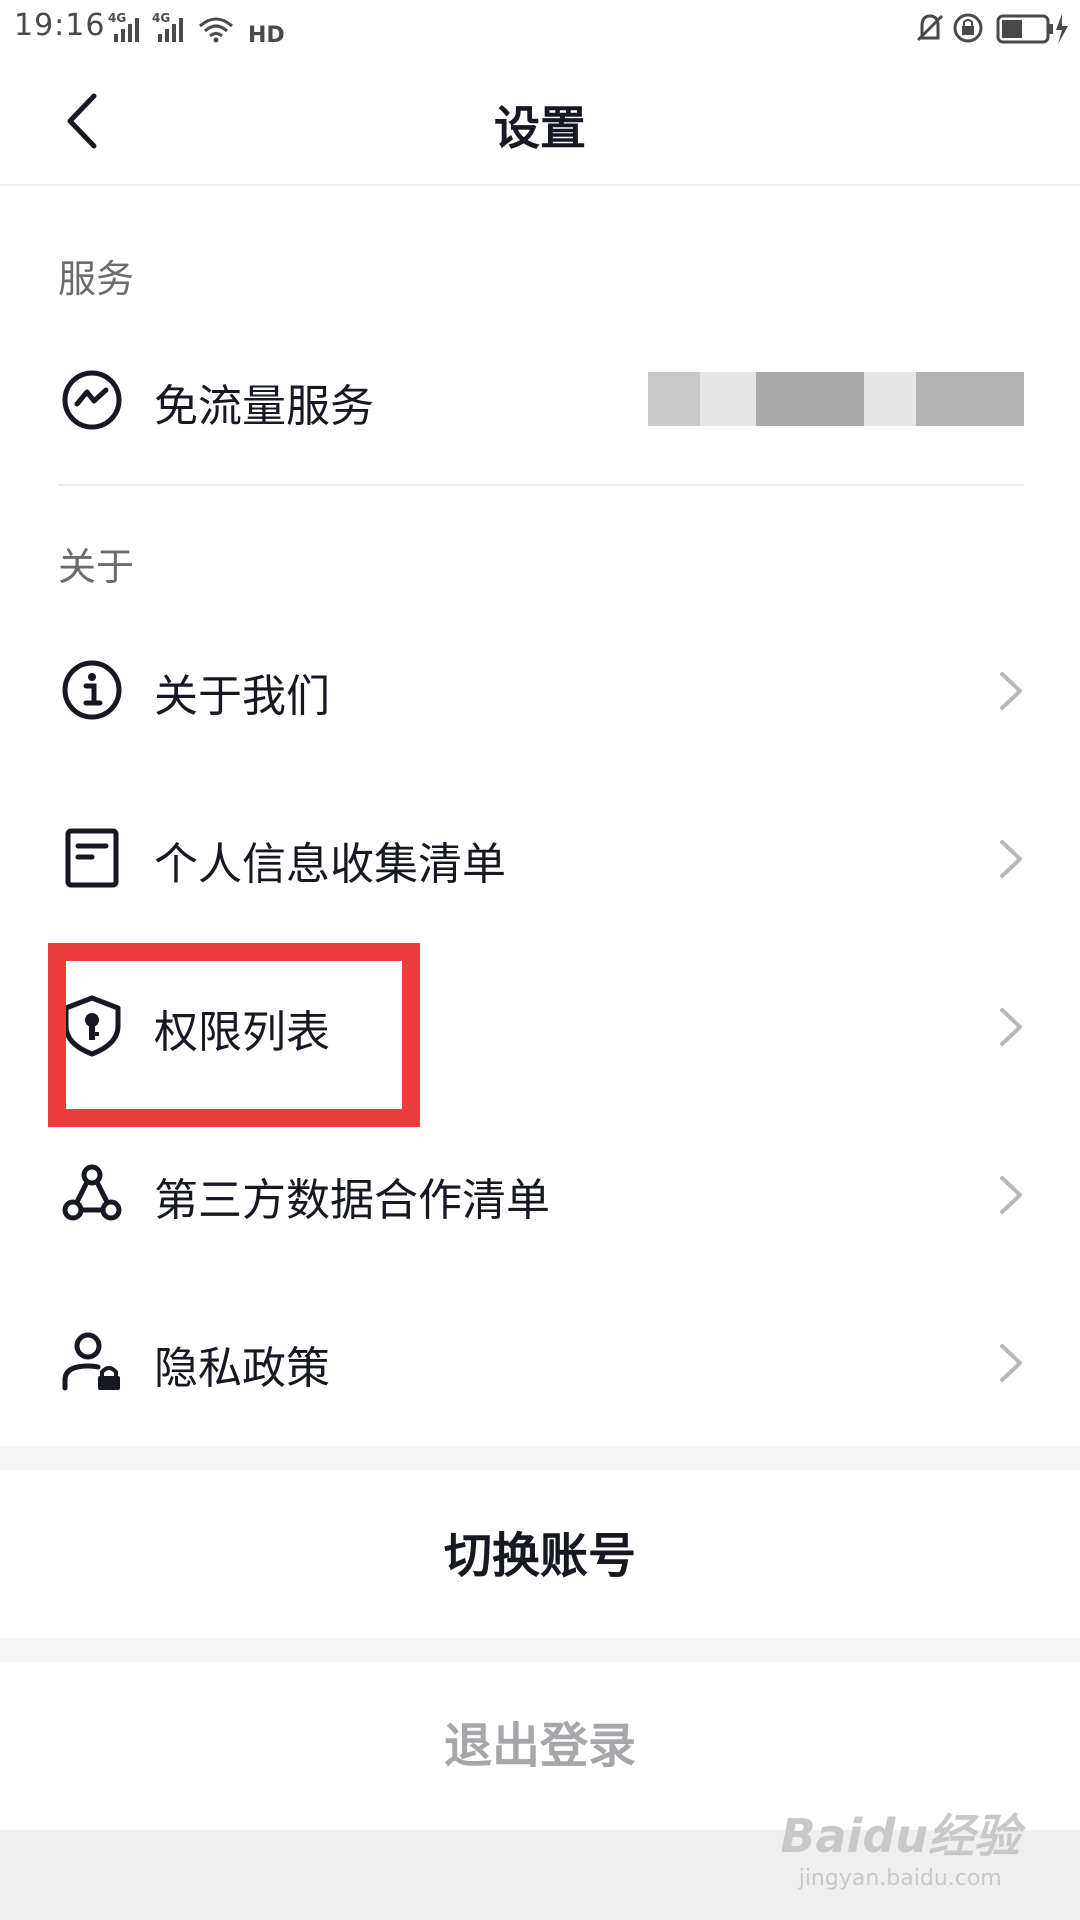 The width and height of the screenshot is (1080, 1920). Describe the element at coordinates (92, 690) in the screenshot. I see `info-icon` at that location.